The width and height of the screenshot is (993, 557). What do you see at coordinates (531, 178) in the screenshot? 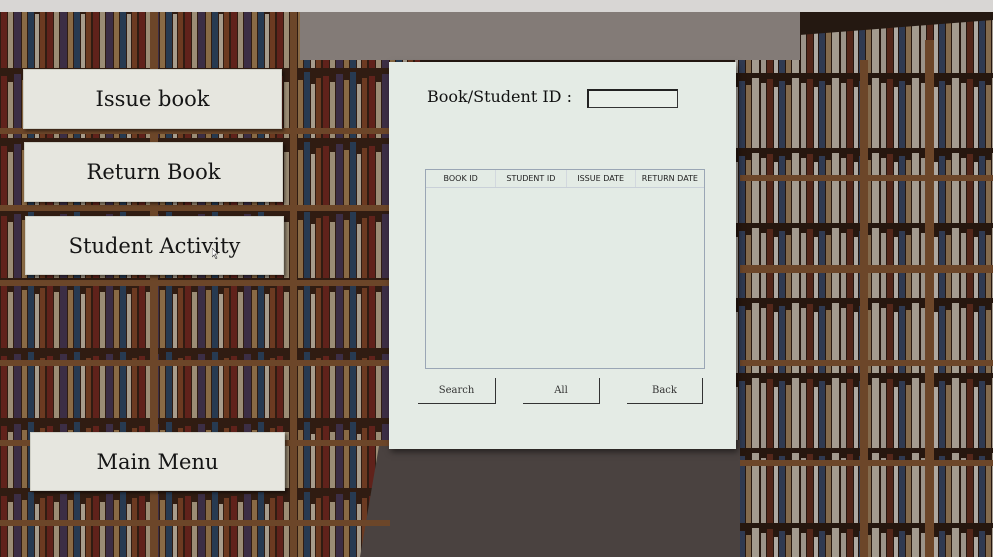
I see `column-header-student-id: STUDENT ID` at bounding box center [531, 178].